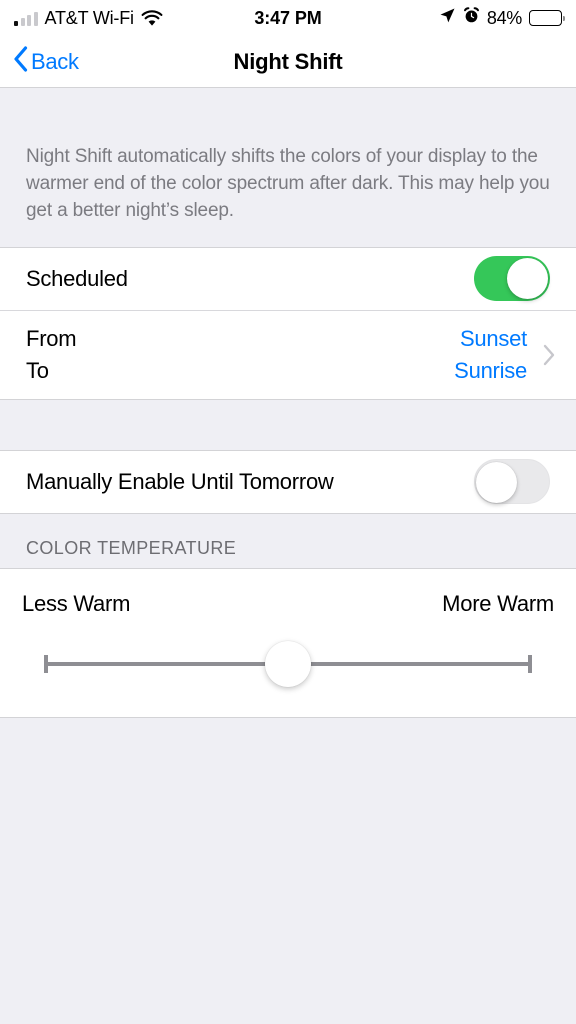 The width and height of the screenshot is (576, 1024). What do you see at coordinates (527, 279) in the screenshot?
I see `scheduled-toggle-knob` at bounding box center [527, 279].